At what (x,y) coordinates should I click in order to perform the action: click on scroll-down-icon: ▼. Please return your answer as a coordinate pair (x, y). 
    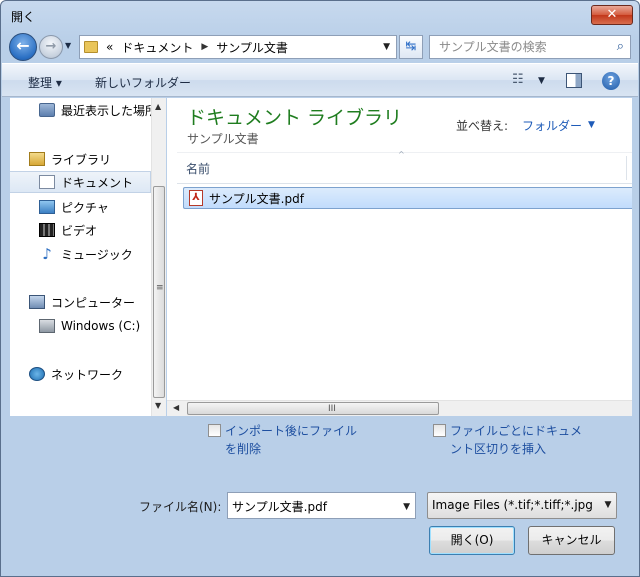
    Looking at the image, I should click on (158, 405).